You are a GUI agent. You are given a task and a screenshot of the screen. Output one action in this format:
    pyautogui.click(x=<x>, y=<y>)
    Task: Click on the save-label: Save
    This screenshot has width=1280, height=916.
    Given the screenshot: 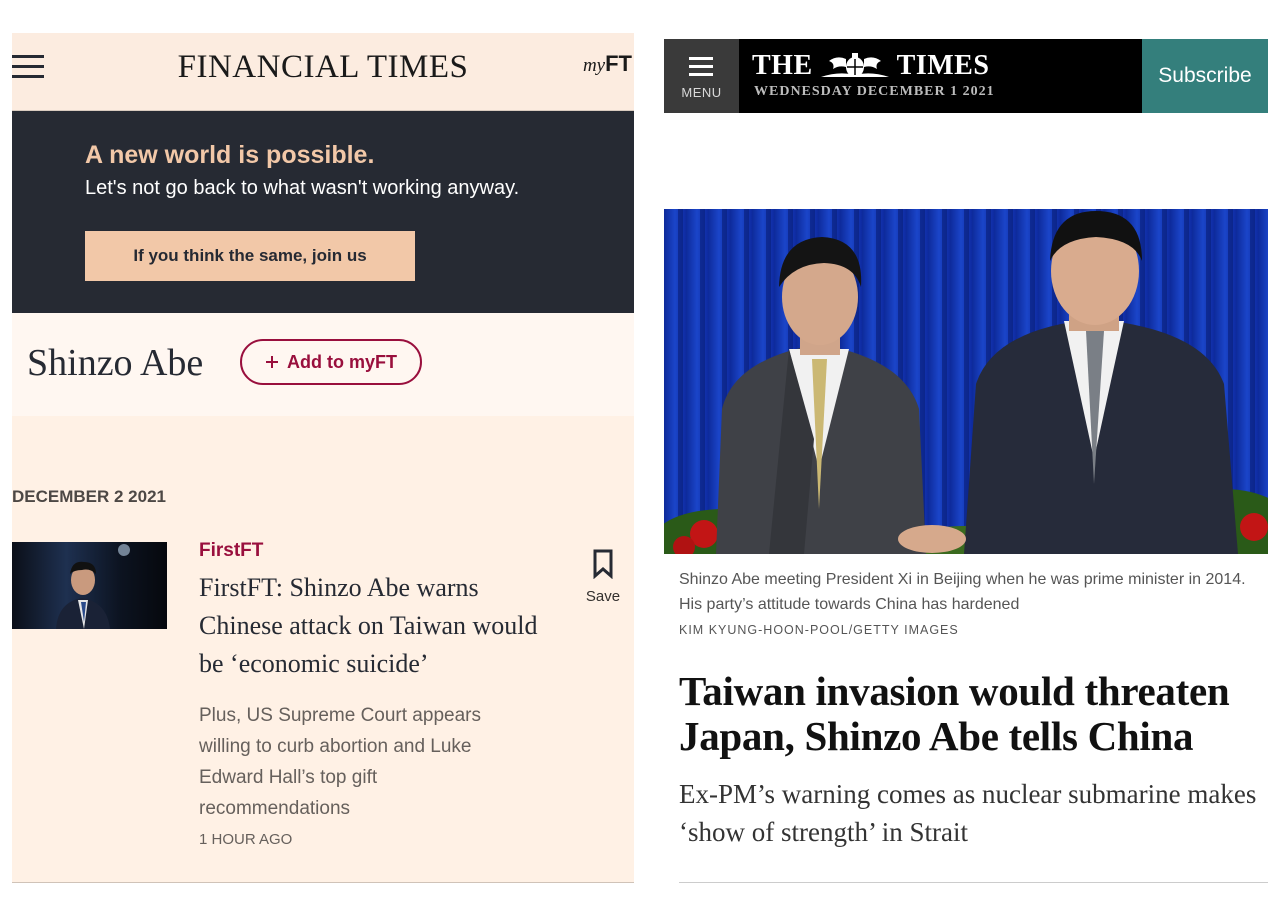 What is the action you would take?
    pyautogui.click(x=603, y=596)
    